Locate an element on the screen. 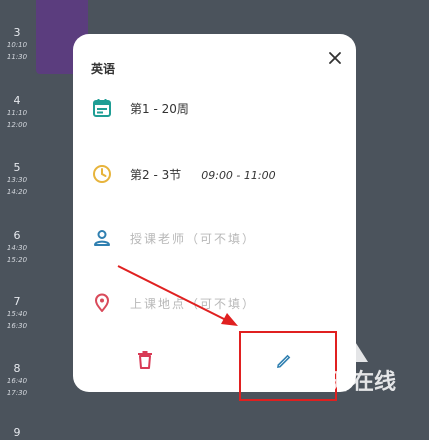 Image resolution: width=429 pixels, height=440 pixels. watermark-logo-icon is located at coordinates (354, 351).